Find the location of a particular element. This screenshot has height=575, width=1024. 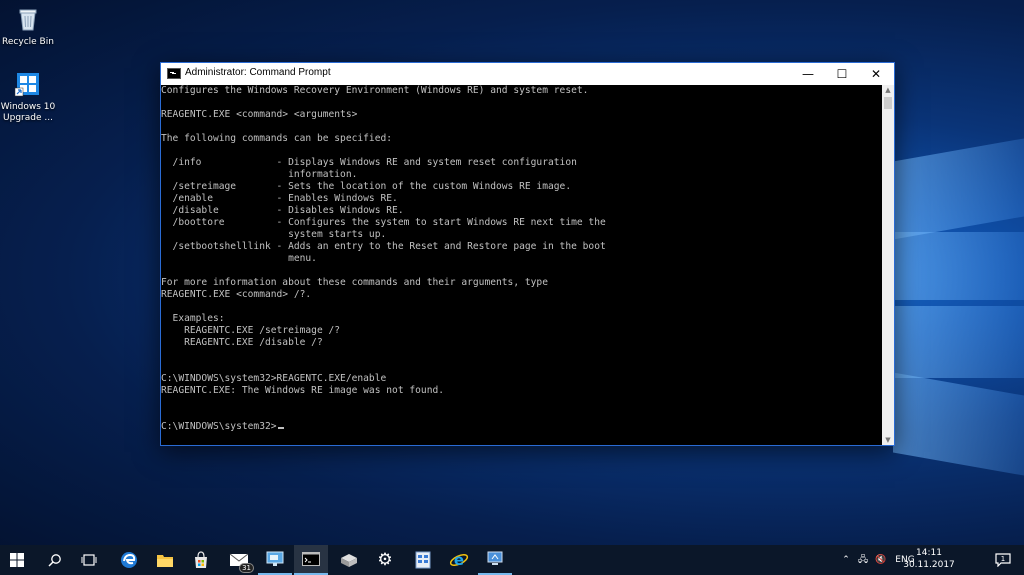

speaker-muted-icon: 🔇 is located at coordinates (881, 560).